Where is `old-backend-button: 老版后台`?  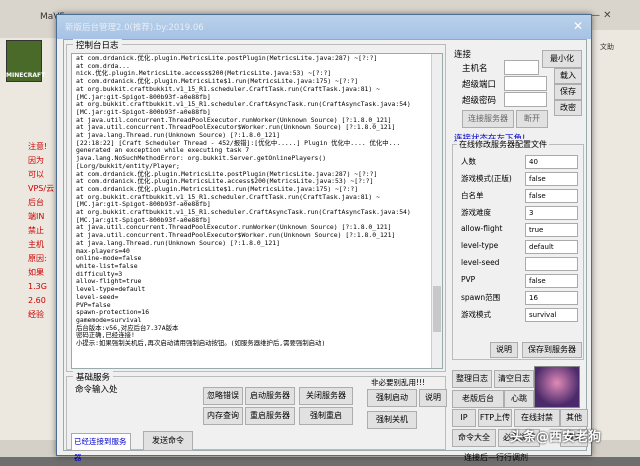
old-backend-button: 老版后台 is located at coordinates (478, 399).